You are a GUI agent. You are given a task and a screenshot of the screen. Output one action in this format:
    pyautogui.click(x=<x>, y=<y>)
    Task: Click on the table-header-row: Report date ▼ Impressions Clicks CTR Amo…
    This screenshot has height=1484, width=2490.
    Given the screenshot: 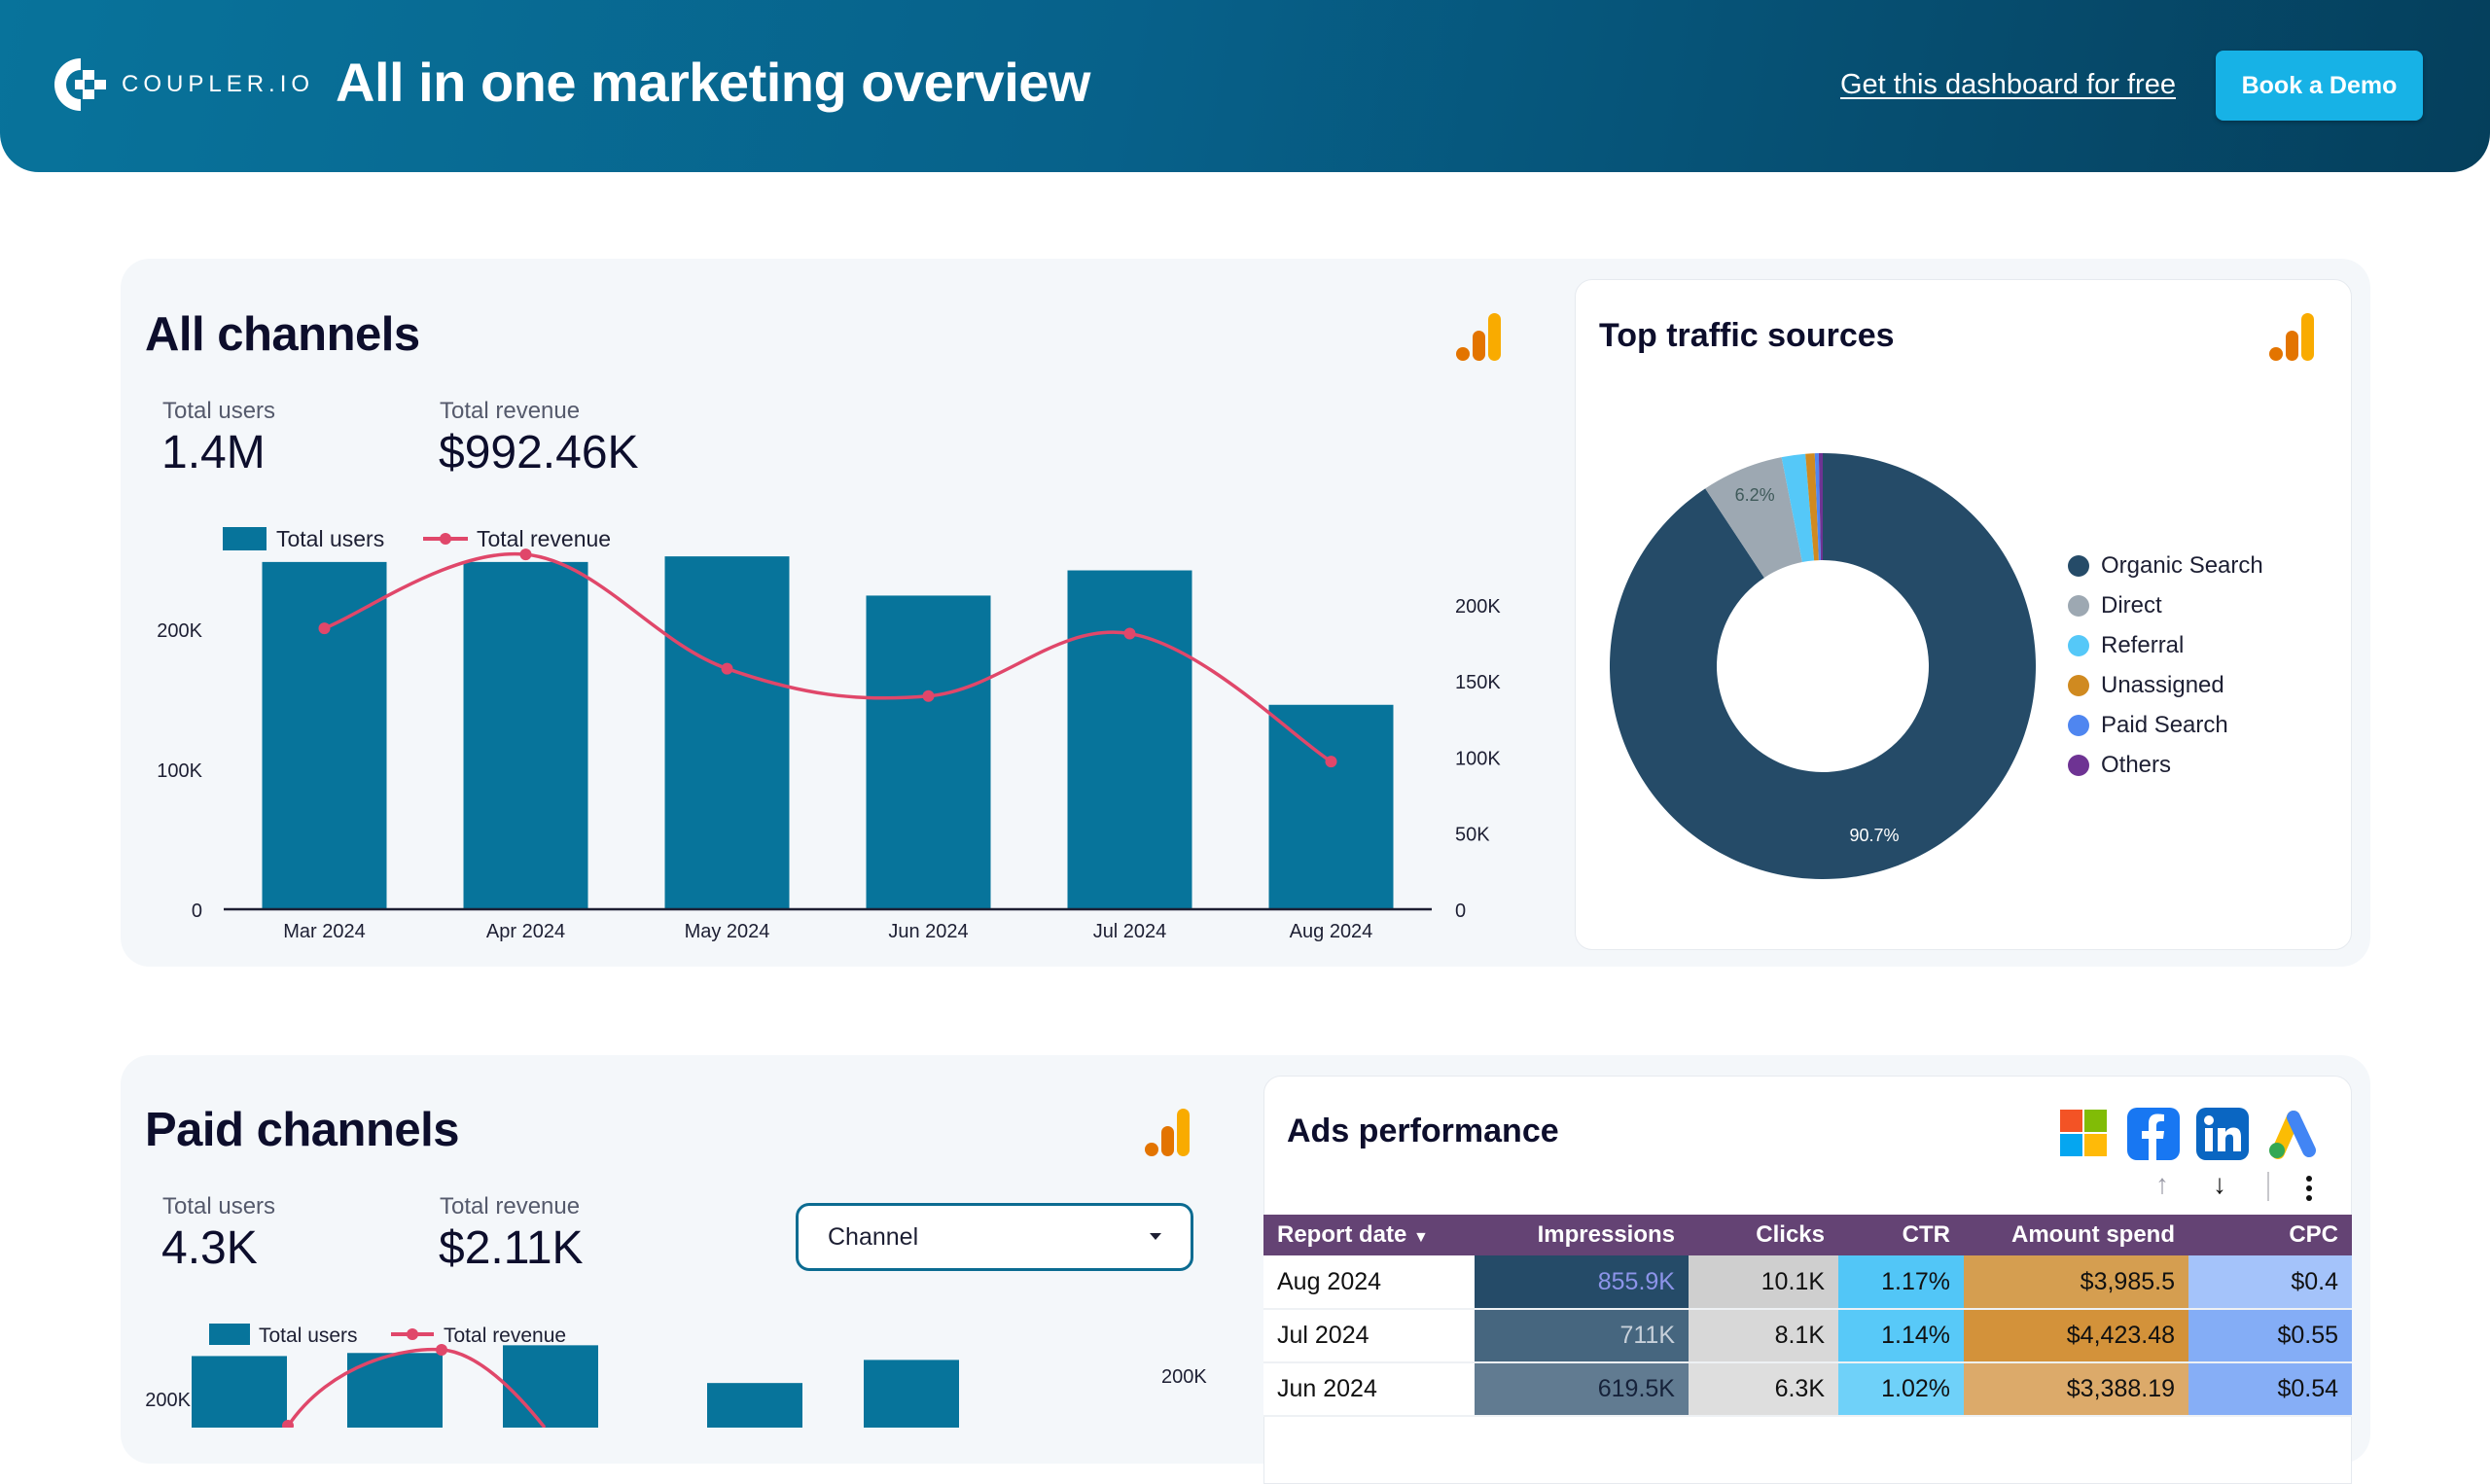 What is the action you would take?
    pyautogui.click(x=1807, y=1235)
    